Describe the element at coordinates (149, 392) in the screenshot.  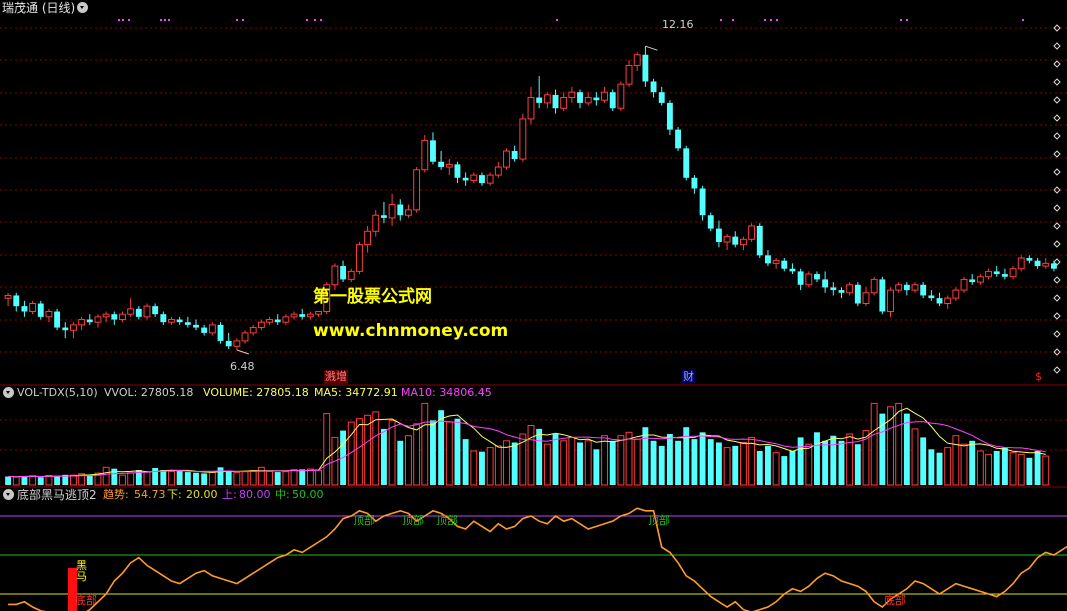
I see `vvol-value: VVOL: 27805.18` at that location.